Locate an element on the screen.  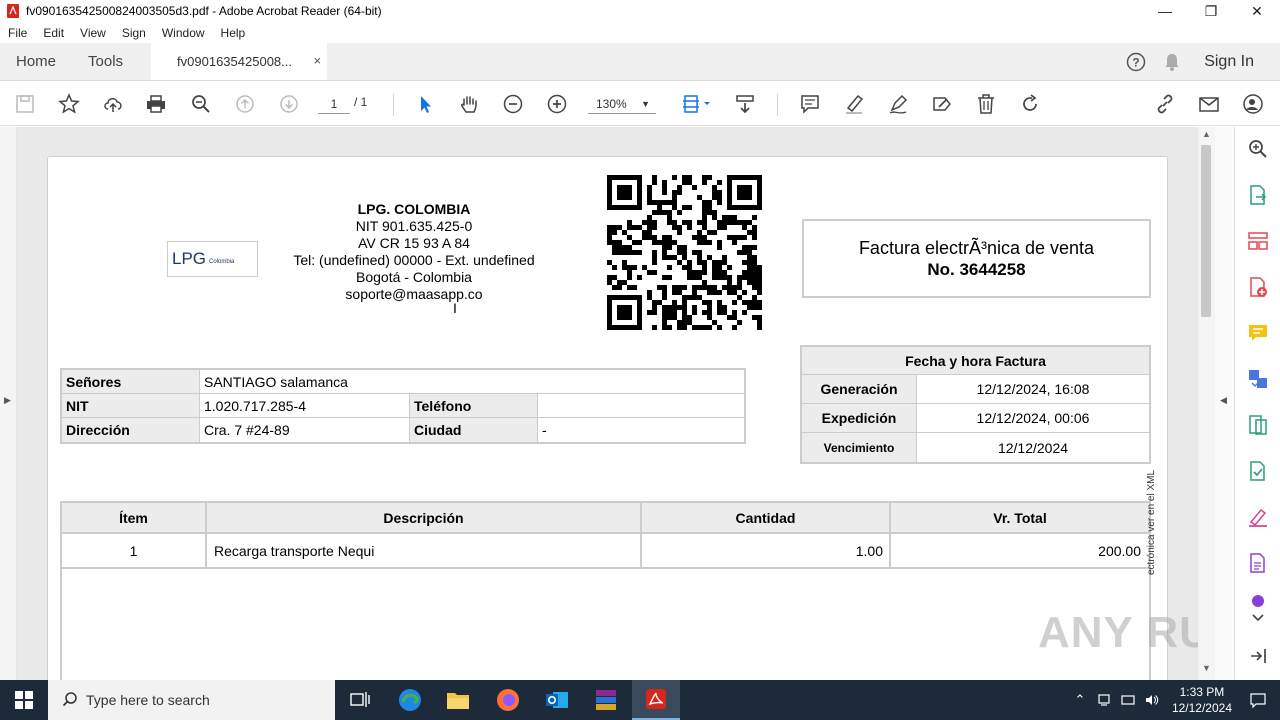
cell-description: Recarga transporte Nequi is located at coordinates (424, 550).